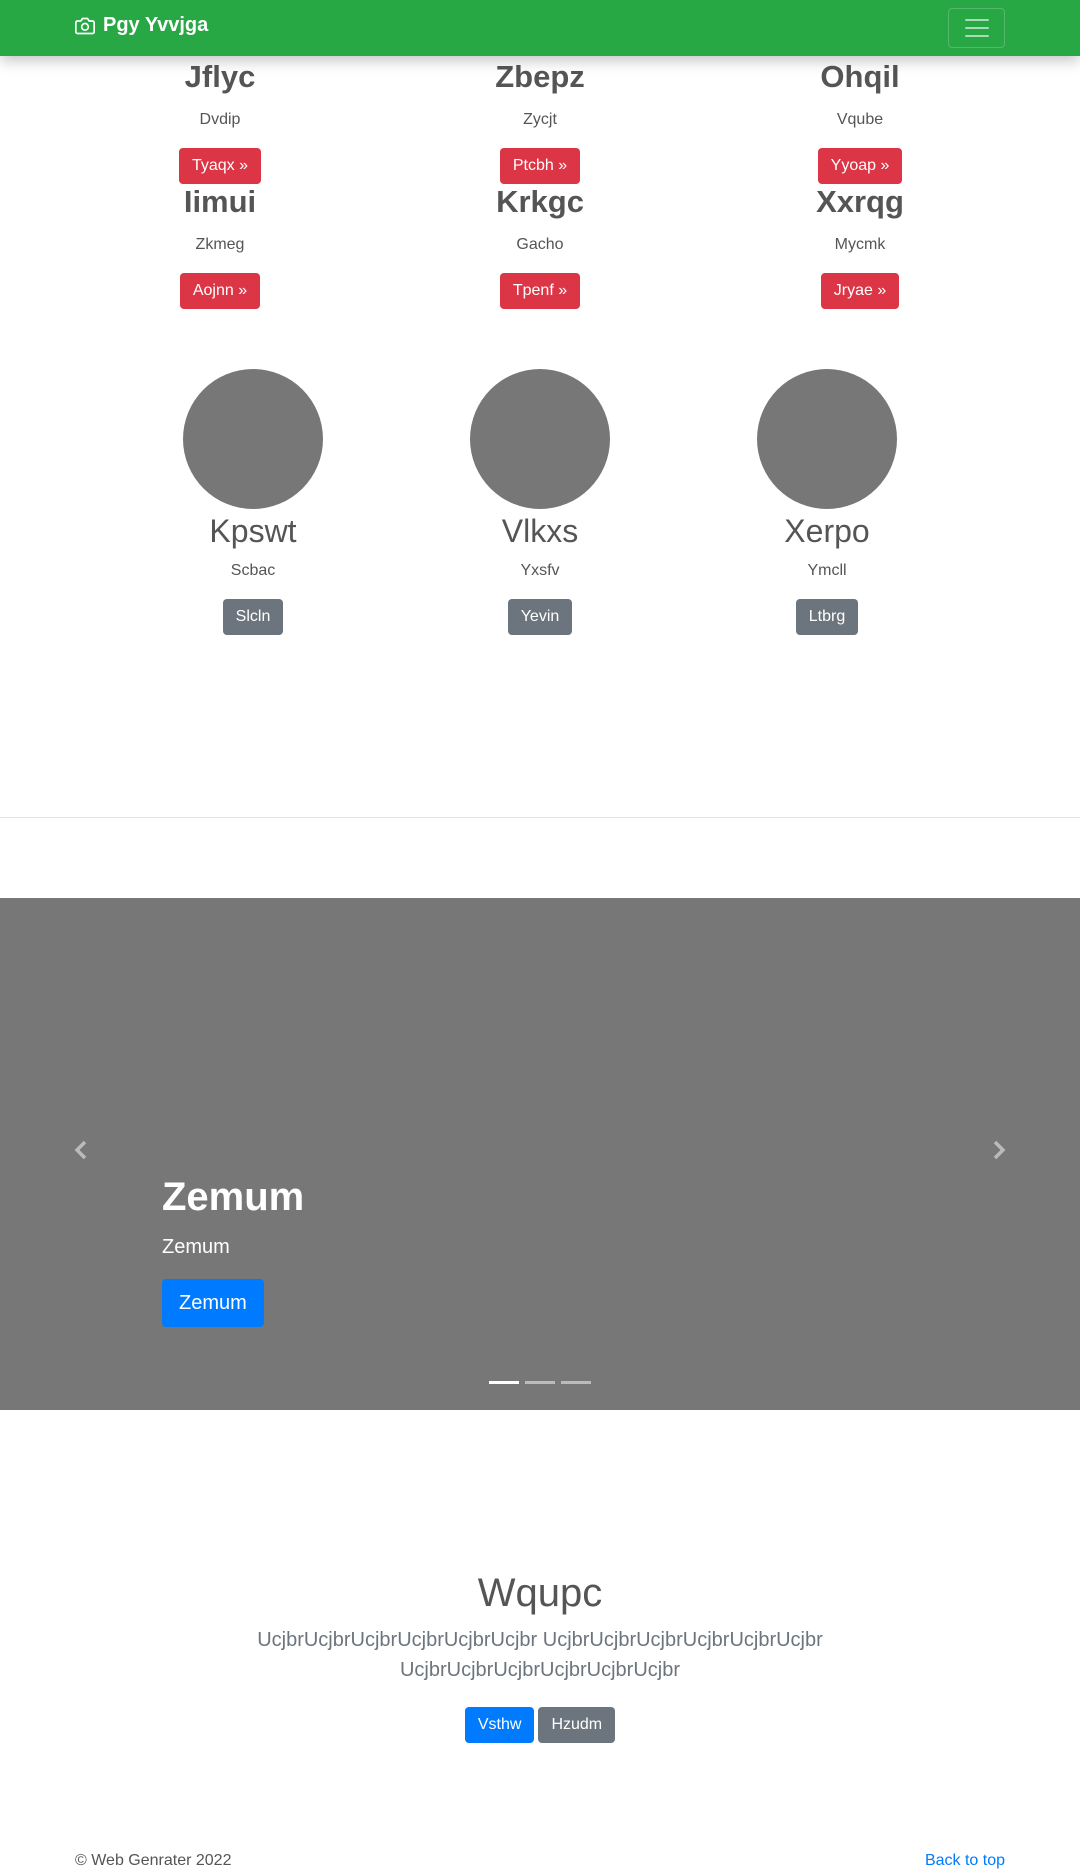 The image size is (1080, 1876). I want to click on profile-title: Xerpo, so click(827, 531).